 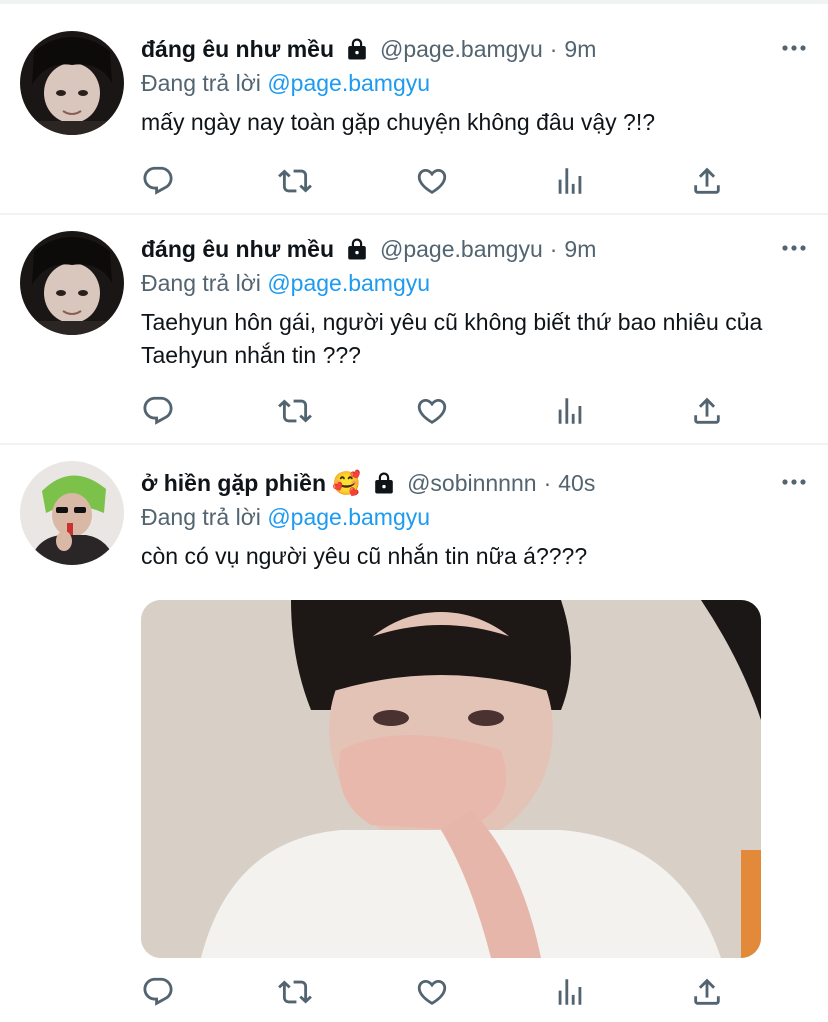 What do you see at coordinates (576, 483) in the screenshot?
I see `timestamp: 40s` at bounding box center [576, 483].